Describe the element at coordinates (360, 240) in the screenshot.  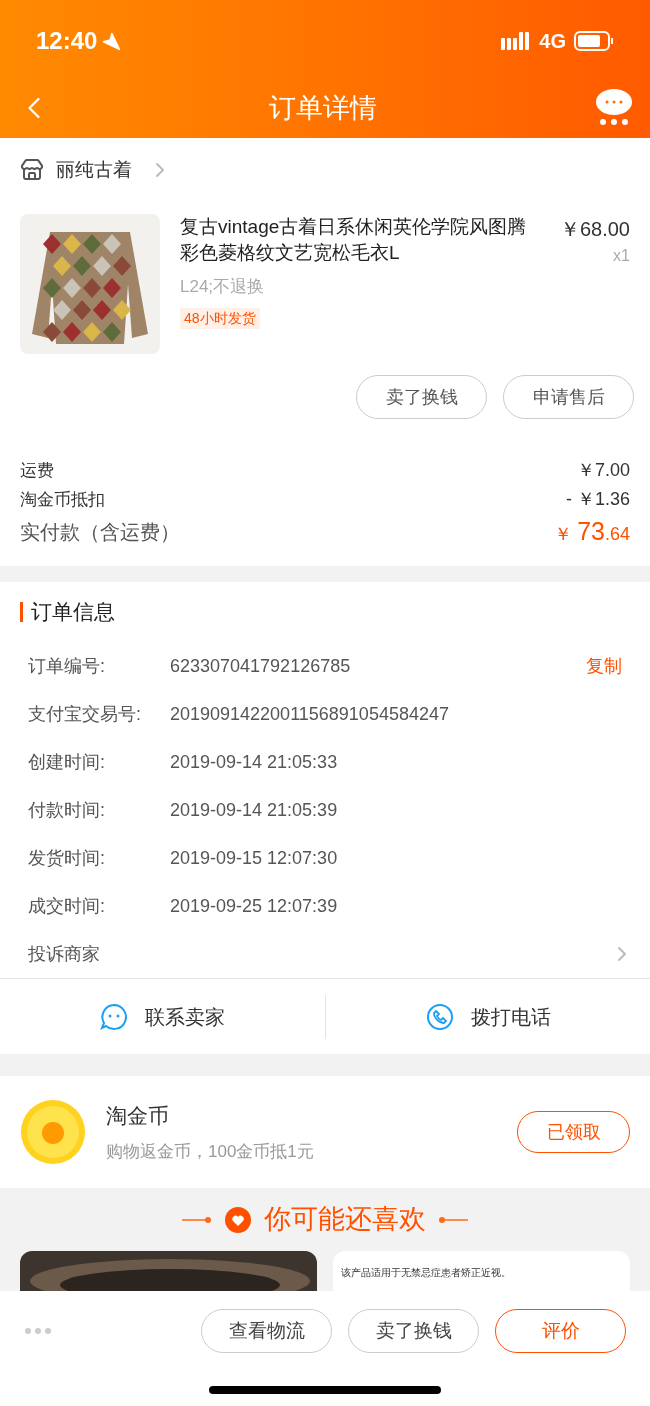
I see `product-title: 复古vintage古着日系休闲英伦学院风图腾彩色菱格纹文艺宽松毛衣L` at that location.